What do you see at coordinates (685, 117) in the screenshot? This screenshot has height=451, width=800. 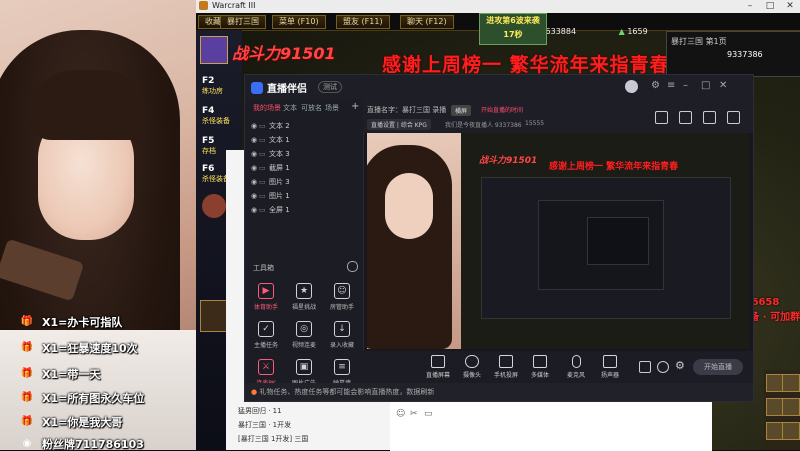 I see `settings-icon` at bounding box center [685, 117].